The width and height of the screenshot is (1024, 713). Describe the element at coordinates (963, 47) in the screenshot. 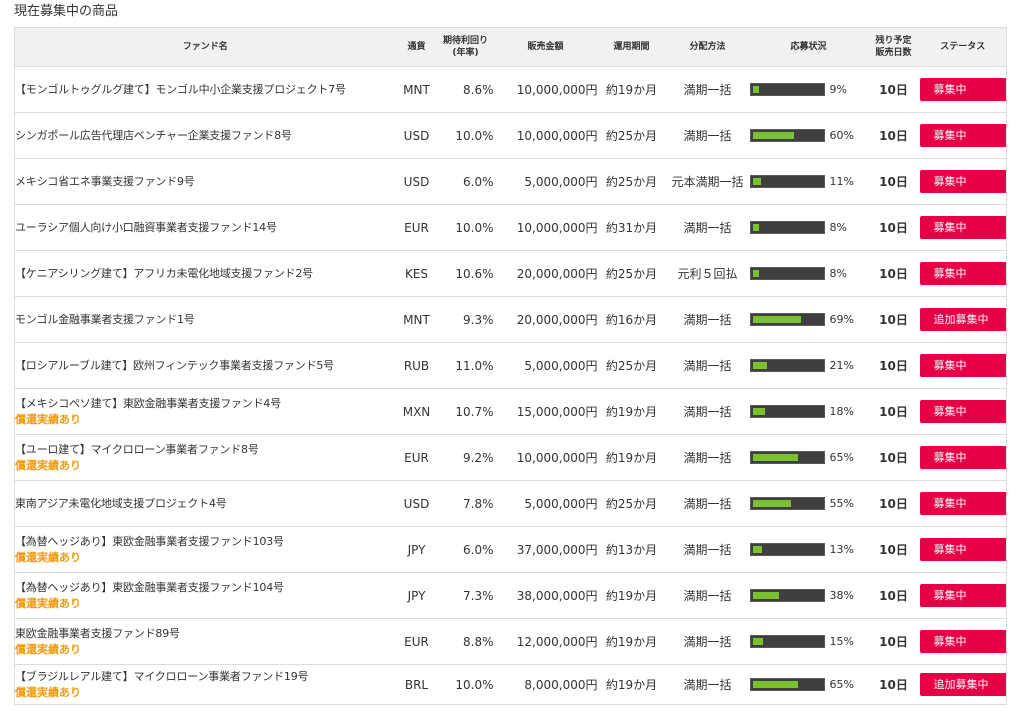

I see `header-status: ステータス` at that location.